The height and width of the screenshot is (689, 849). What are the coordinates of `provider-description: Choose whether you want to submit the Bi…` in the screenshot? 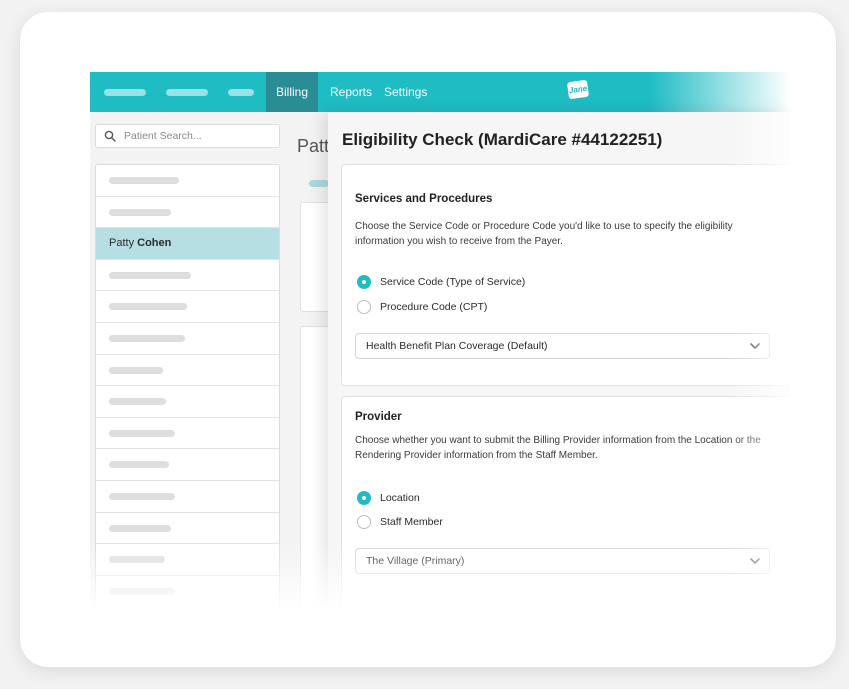 It's located at (558, 448).